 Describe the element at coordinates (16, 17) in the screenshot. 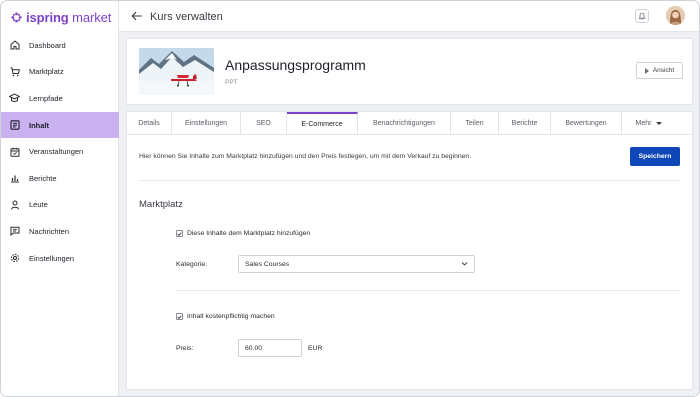

I see `logo-icon` at that location.